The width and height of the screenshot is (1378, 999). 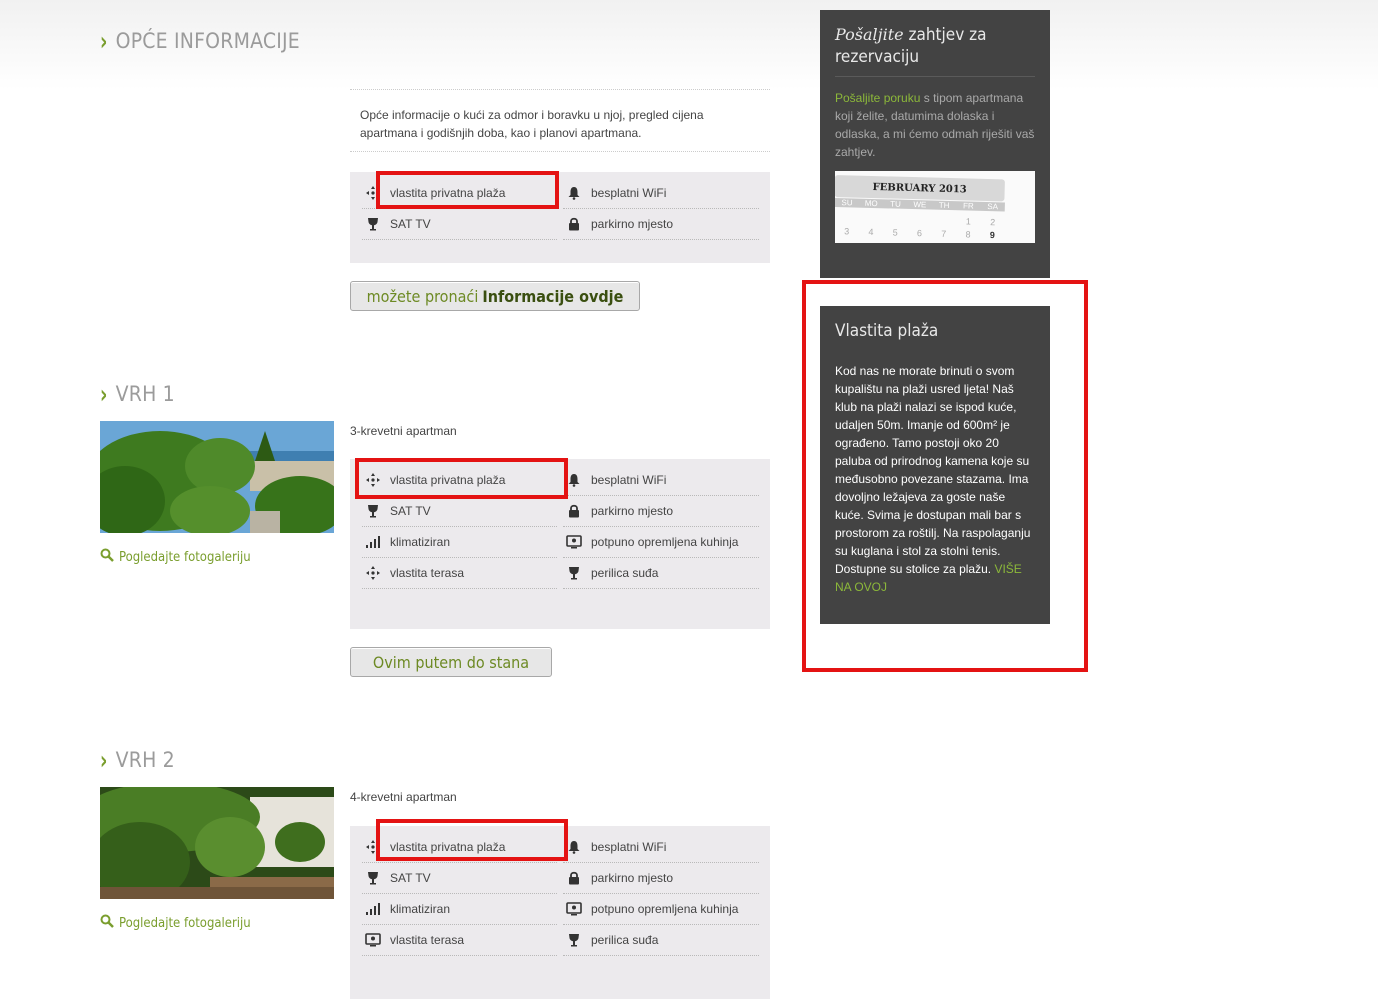 I want to click on section-title-general: › OPĆE INFORMACIJE, so click(x=200, y=40).